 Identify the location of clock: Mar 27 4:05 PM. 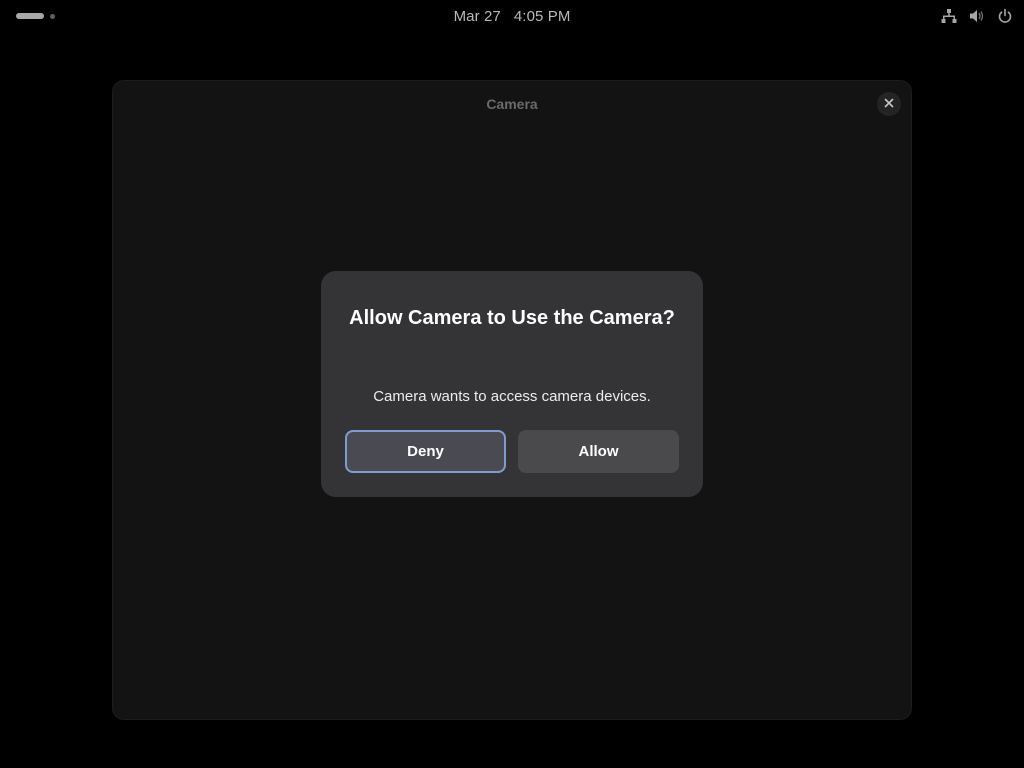
(512, 16).